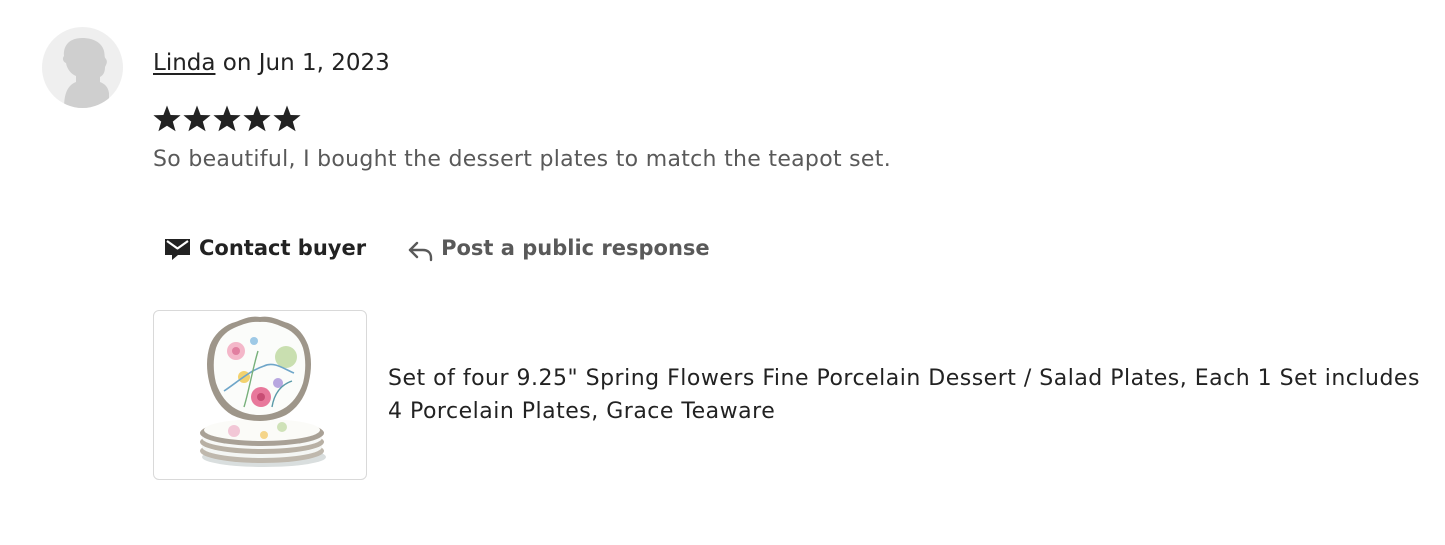 This screenshot has width=1445, height=545. I want to click on contact-buyer-button: Contact buyer, so click(265, 248).